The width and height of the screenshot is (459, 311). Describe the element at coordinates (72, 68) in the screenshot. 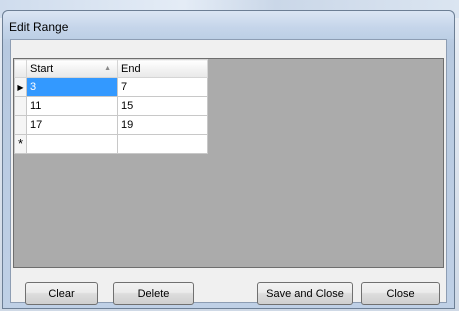

I see `column-header-start: Start ▲` at that location.